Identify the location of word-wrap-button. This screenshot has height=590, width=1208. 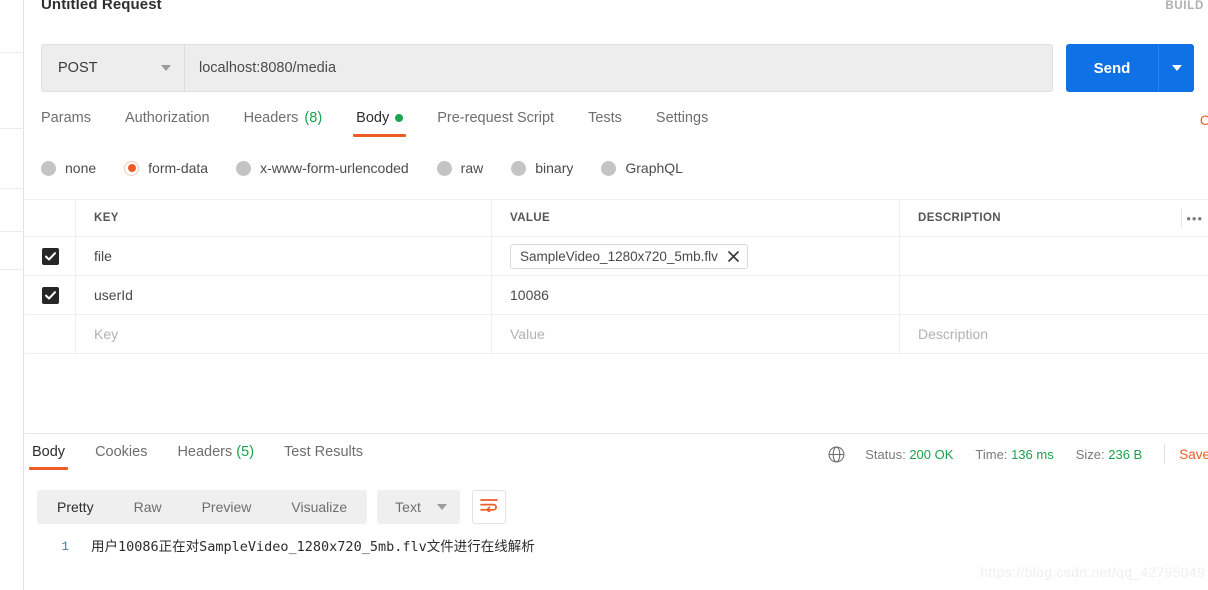
(488, 507).